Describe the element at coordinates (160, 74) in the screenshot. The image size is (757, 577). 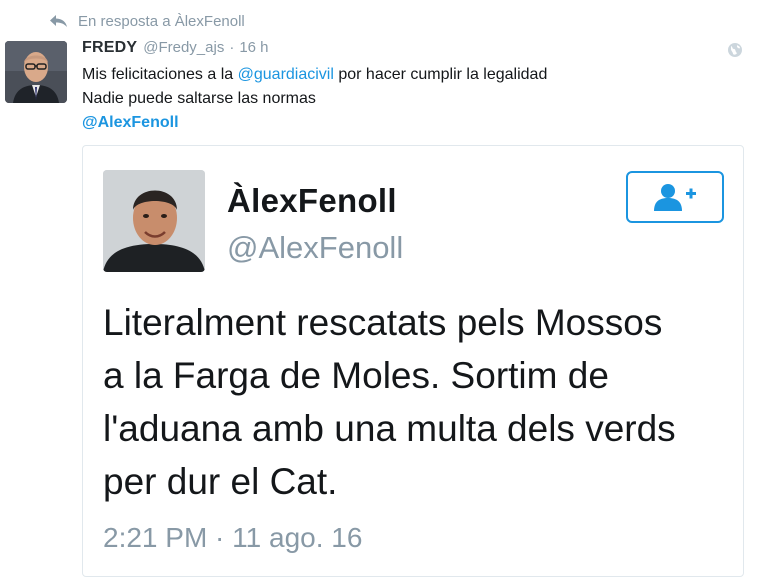
I see `text-segment: Mis felicitaciones a la` at that location.